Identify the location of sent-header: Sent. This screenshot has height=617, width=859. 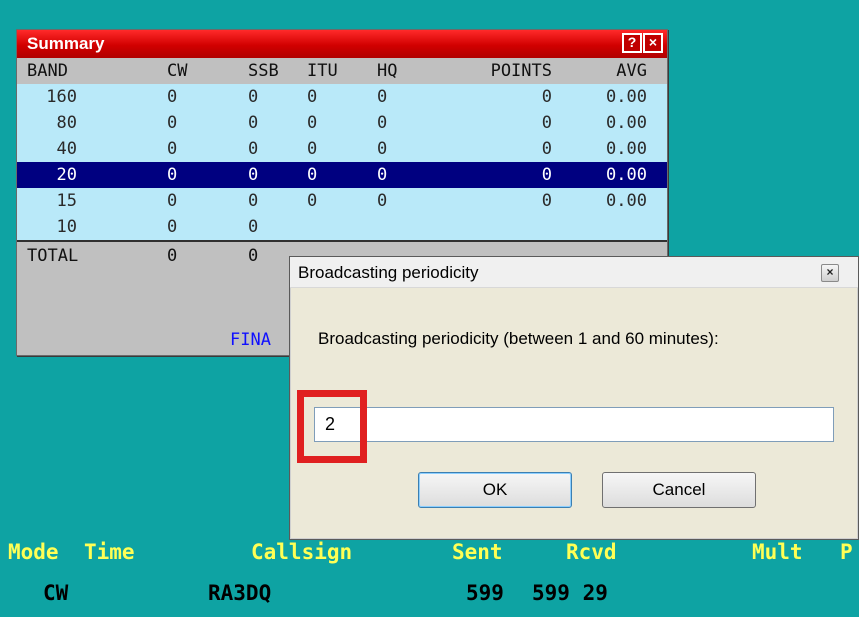
(477, 552).